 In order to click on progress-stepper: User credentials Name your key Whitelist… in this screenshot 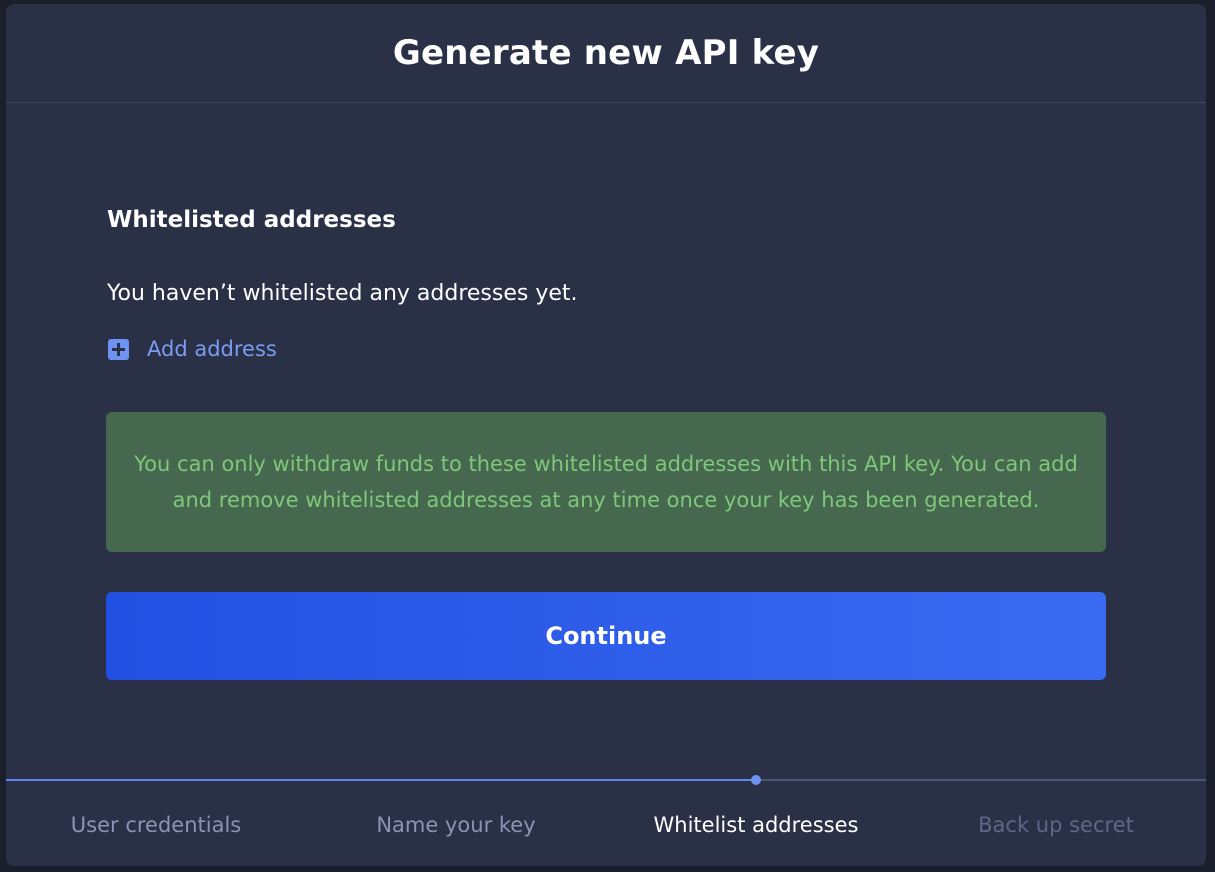, I will do `click(606, 820)`.